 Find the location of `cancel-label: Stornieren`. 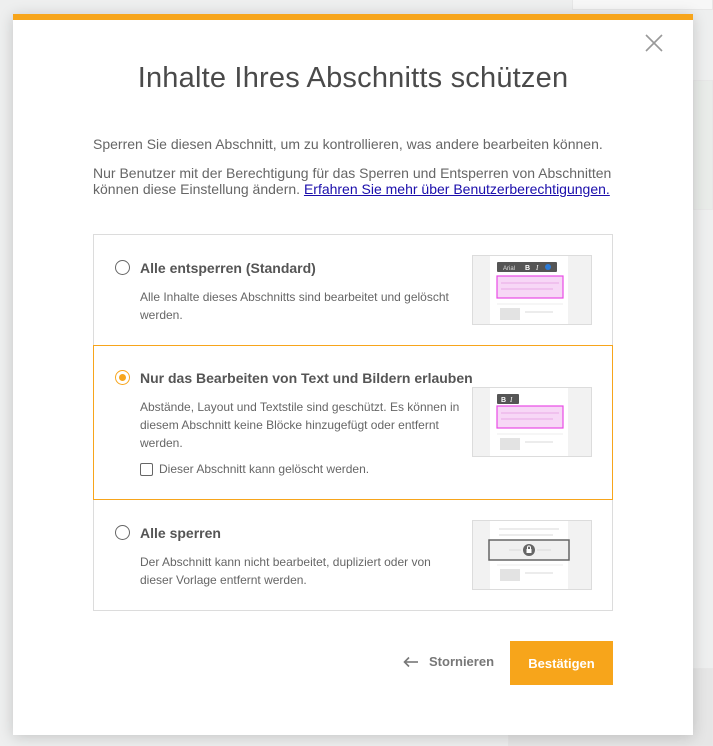

cancel-label: Stornieren is located at coordinates (462, 661).